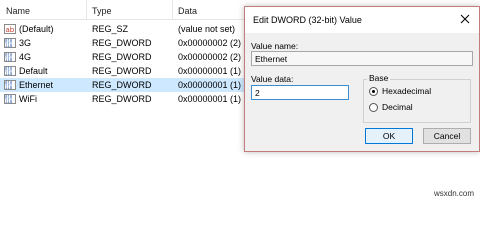  What do you see at coordinates (300, 92) in the screenshot?
I see `value-data-input: 2` at bounding box center [300, 92].